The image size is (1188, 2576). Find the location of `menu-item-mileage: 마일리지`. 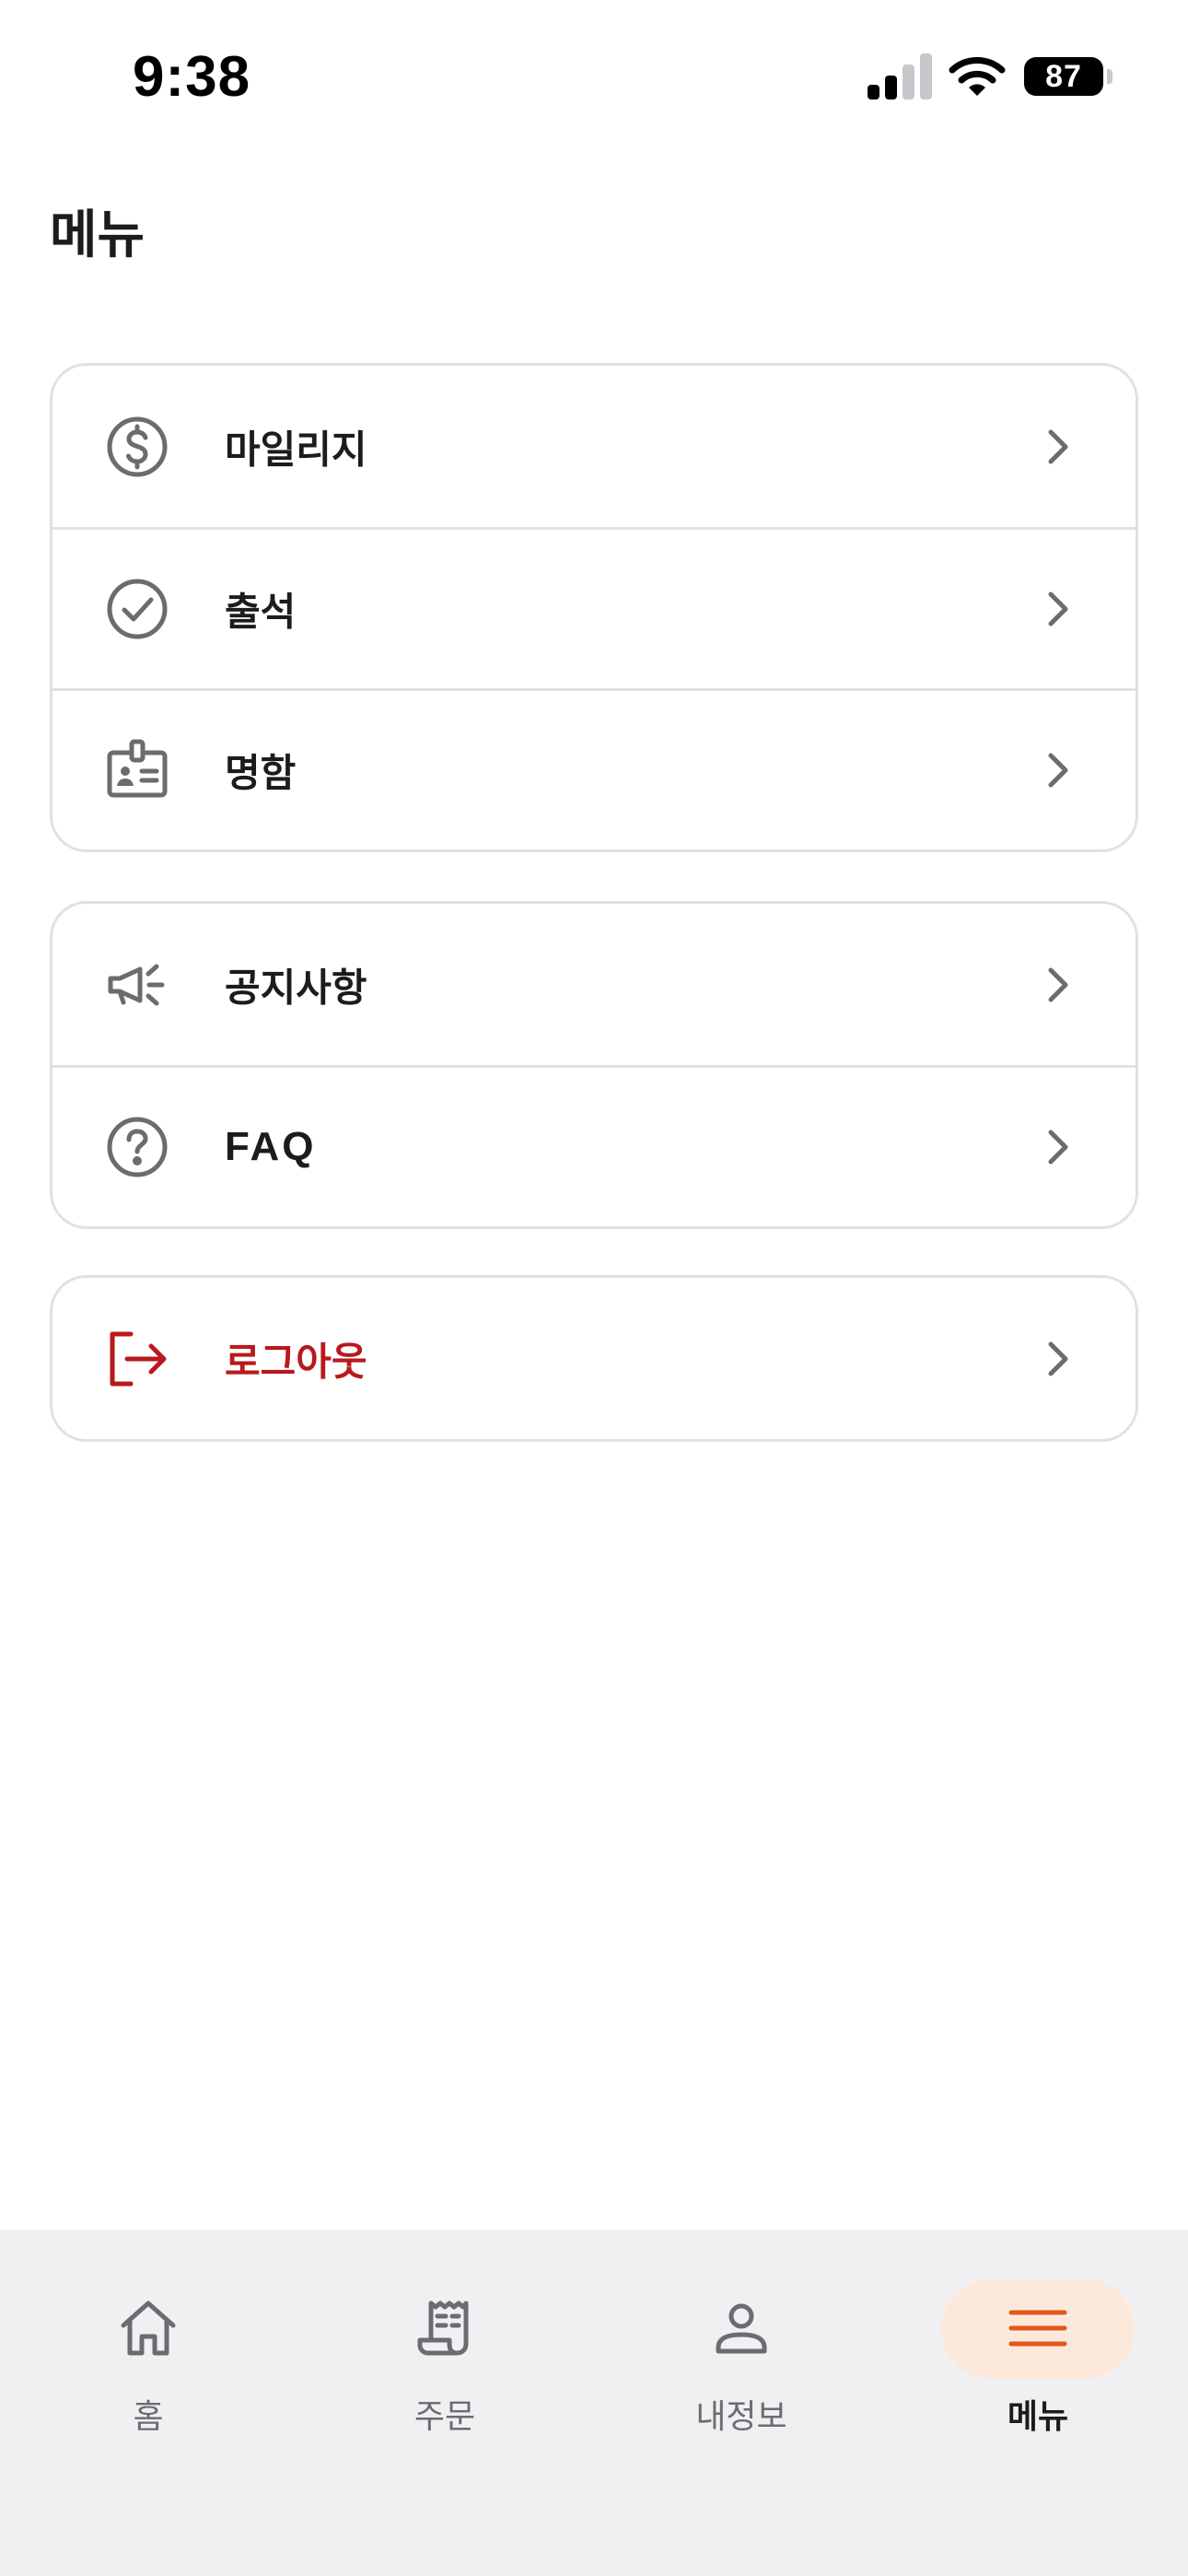

menu-item-mileage: 마일리지 is located at coordinates (594, 446).